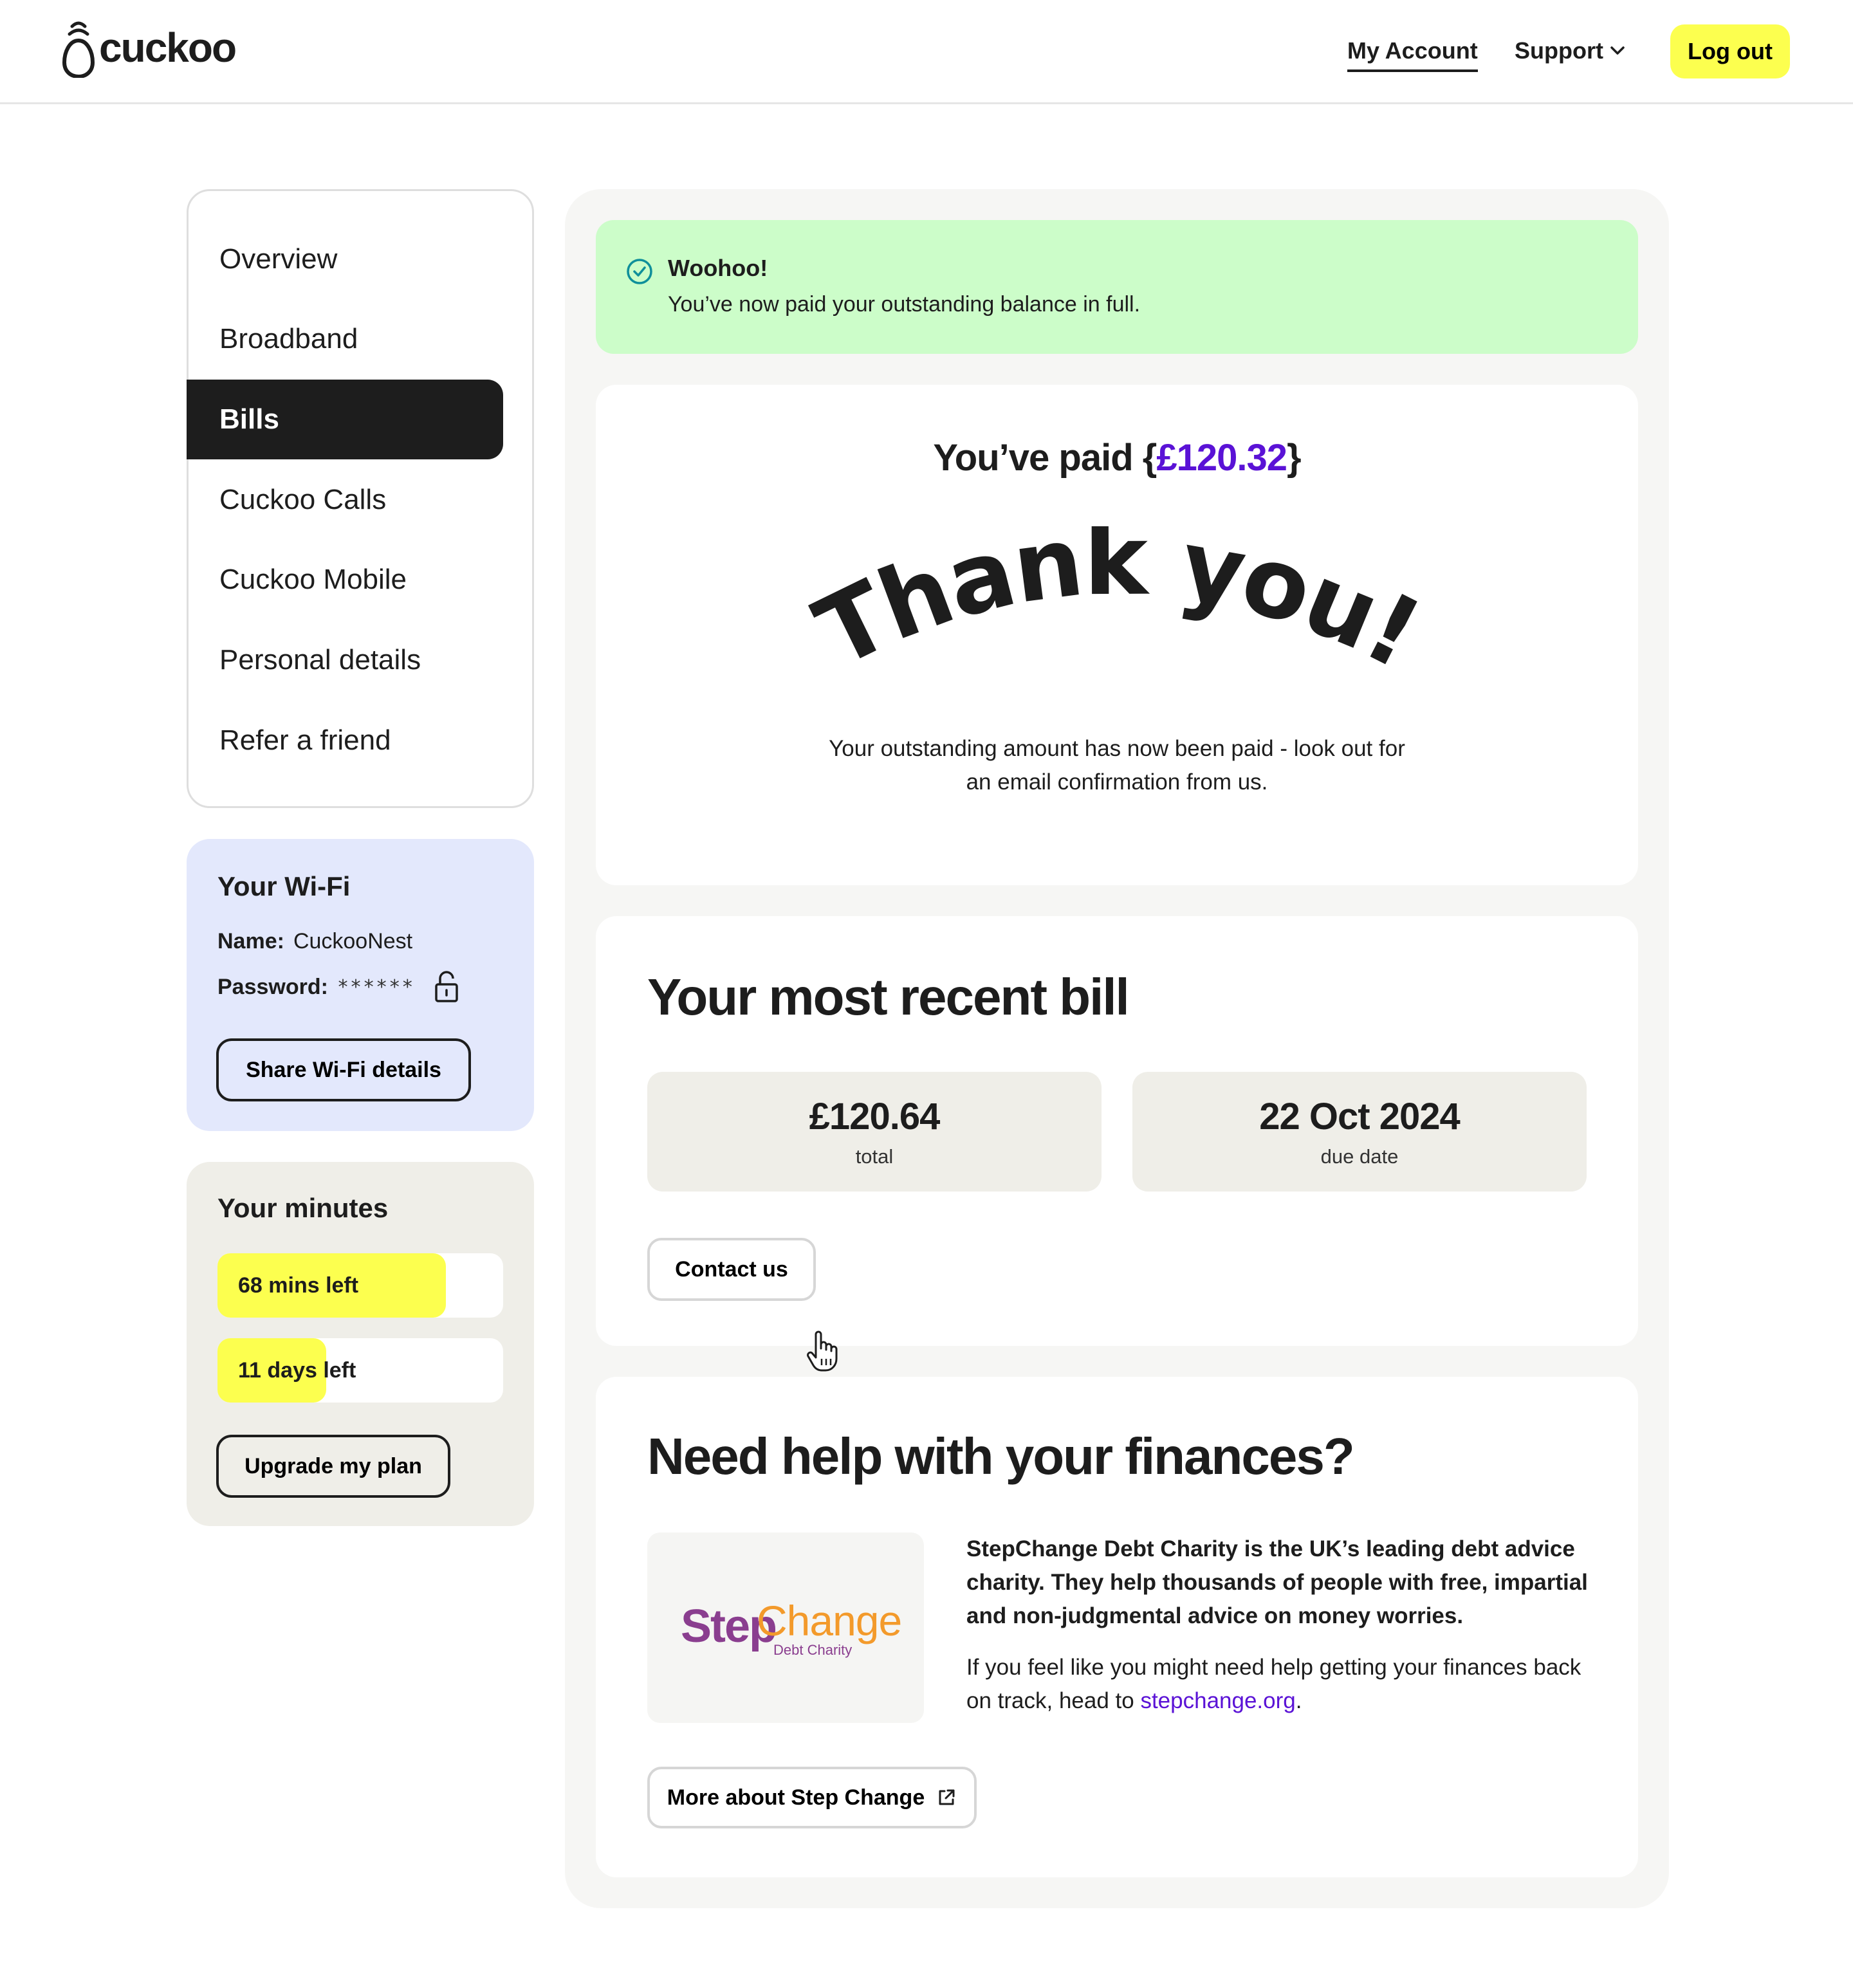  I want to click on alert-title: Woohoo!, so click(718, 268).